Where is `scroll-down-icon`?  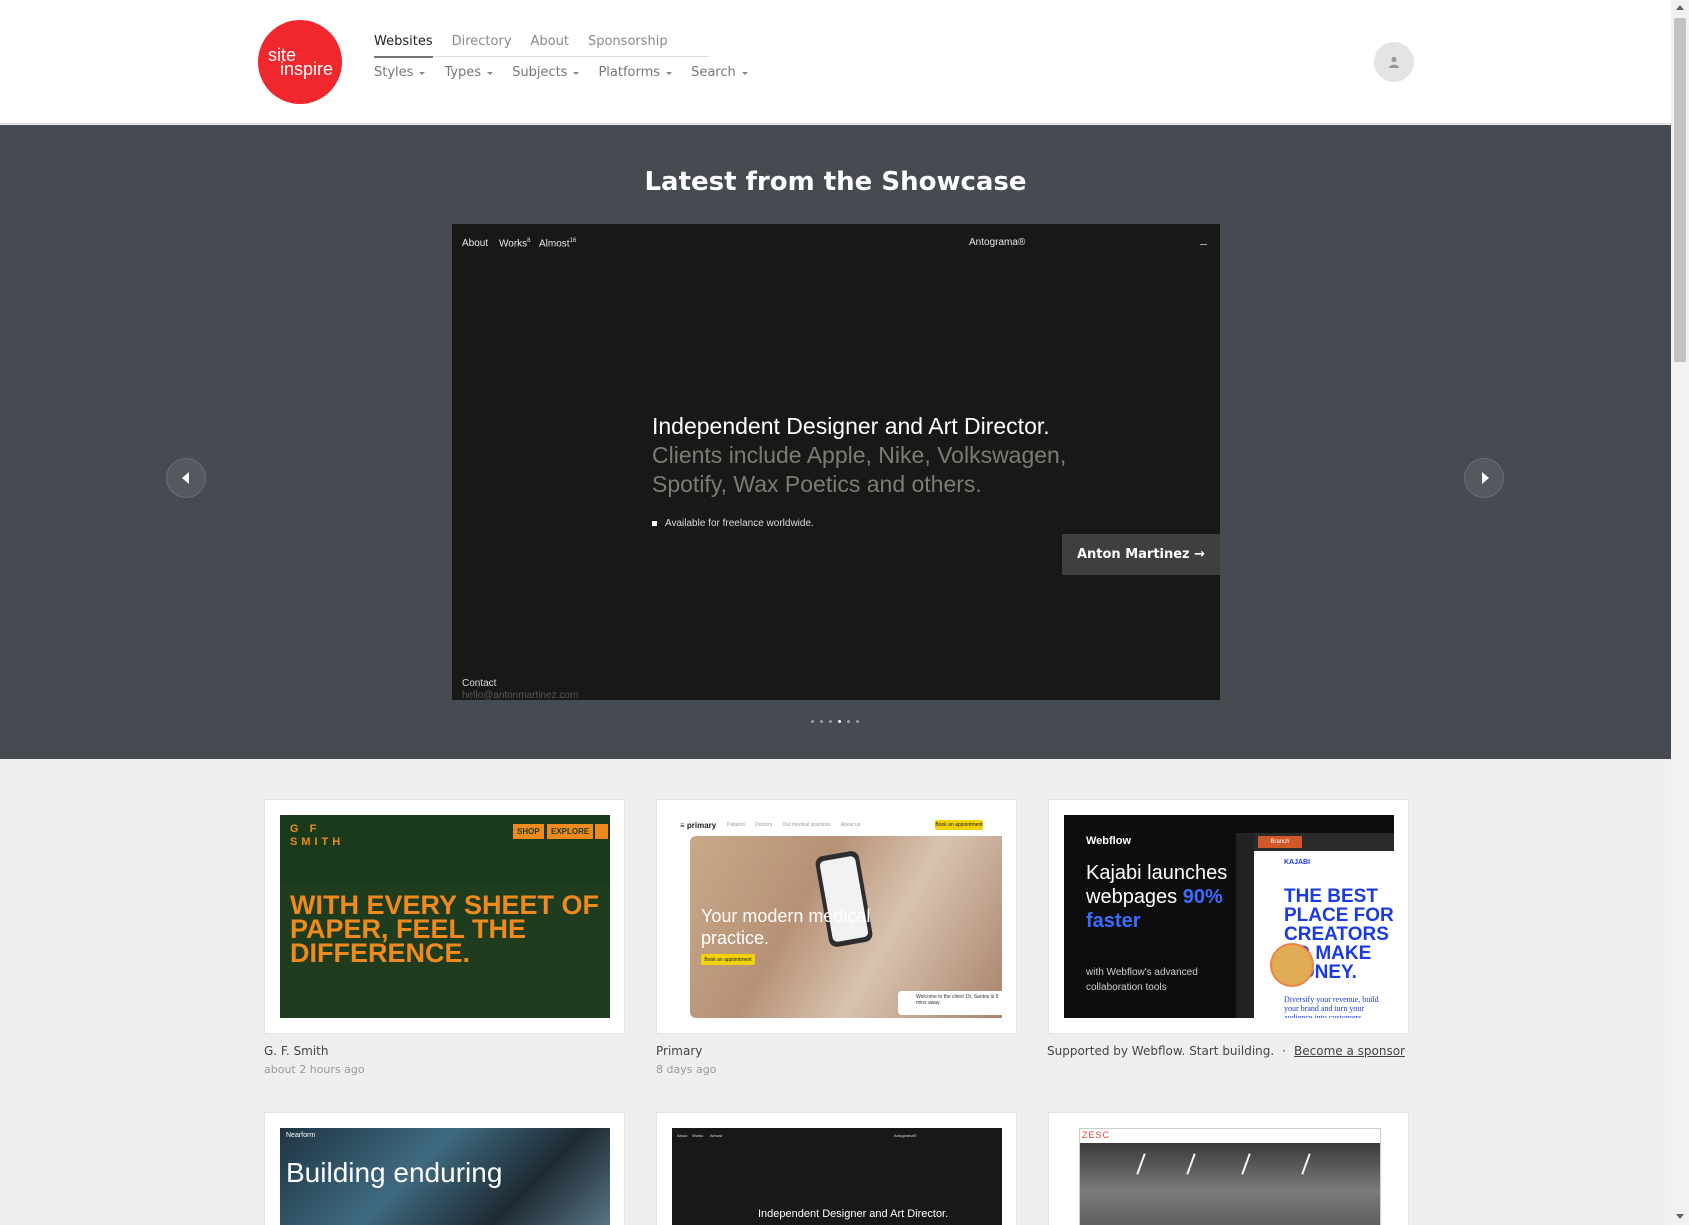
scroll-down-icon is located at coordinates (1680, 1216).